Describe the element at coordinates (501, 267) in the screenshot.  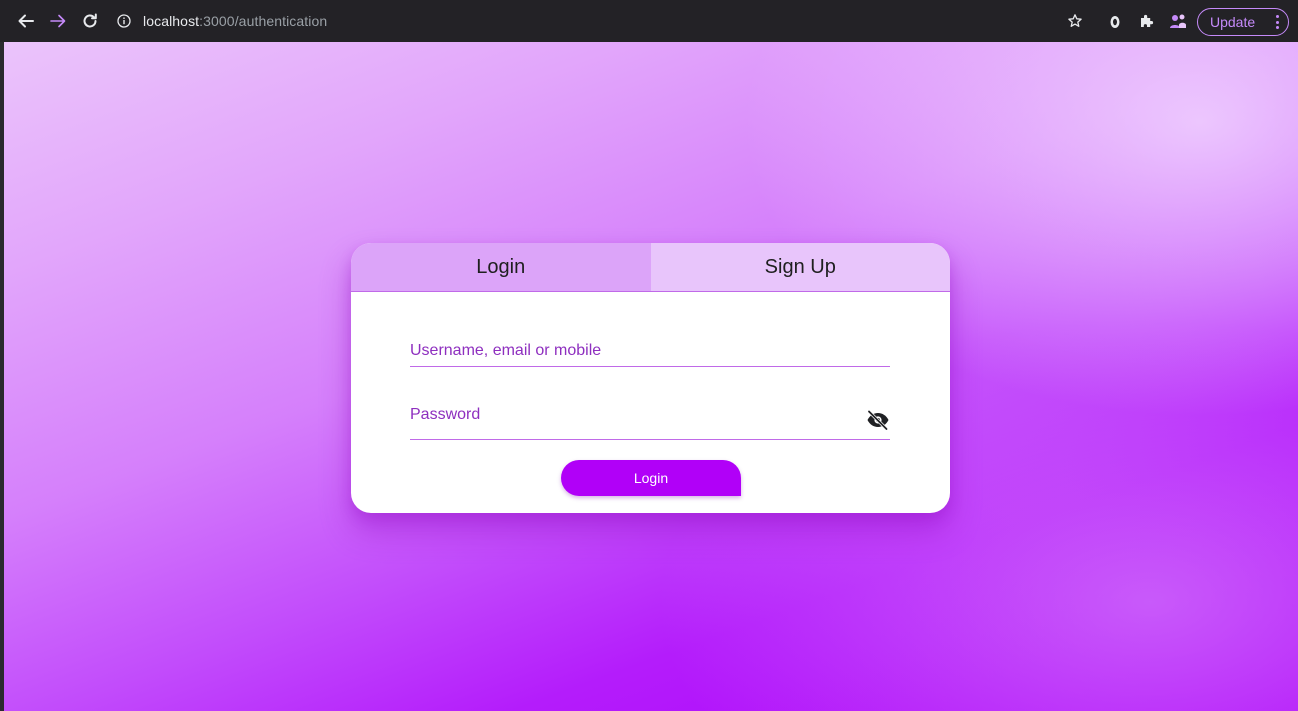
I see `tab-login: Login` at that location.